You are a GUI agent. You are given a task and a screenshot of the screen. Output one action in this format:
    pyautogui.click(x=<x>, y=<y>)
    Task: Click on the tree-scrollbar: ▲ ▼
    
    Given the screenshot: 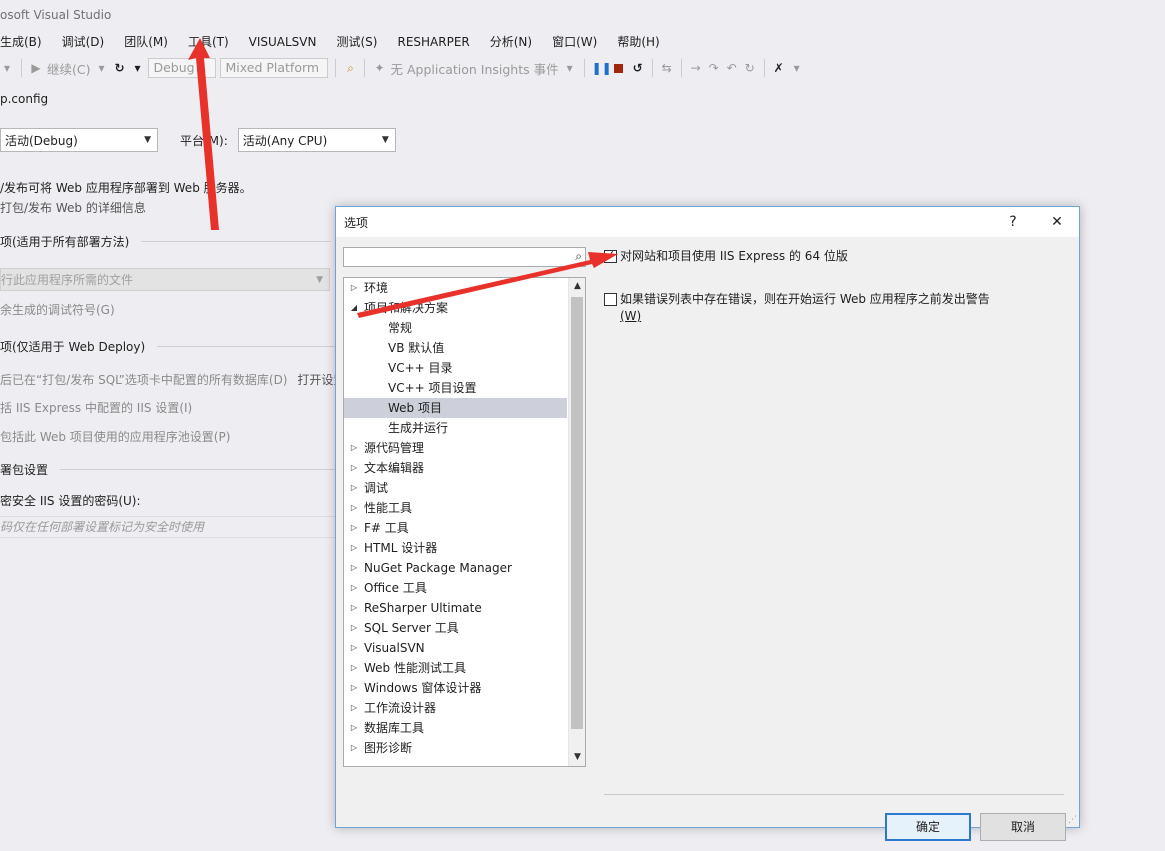 What is the action you would take?
    pyautogui.click(x=576, y=522)
    